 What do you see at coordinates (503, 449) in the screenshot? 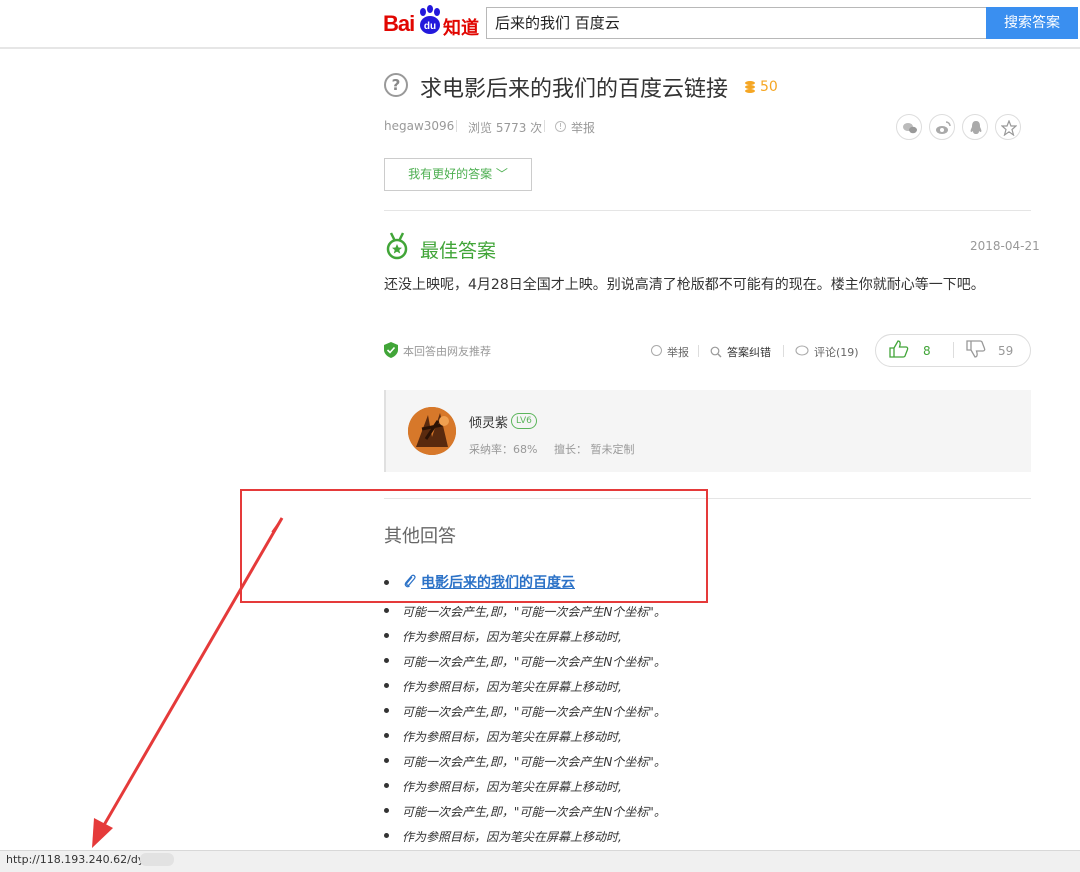
I see `adoption-rate: 采纳率：68%` at bounding box center [503, 449].